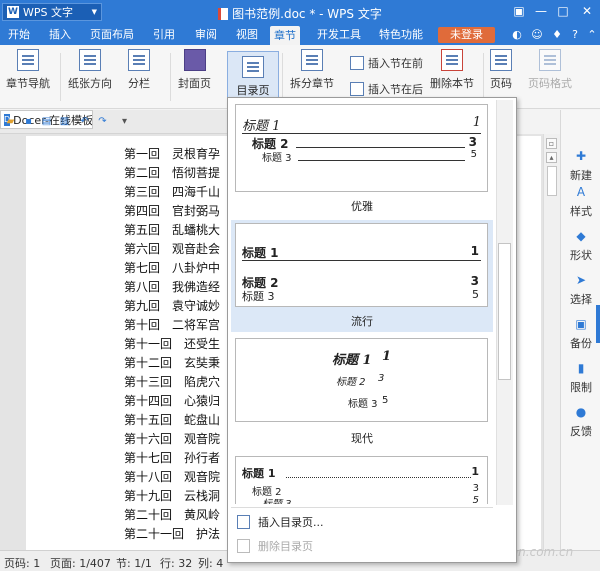 Image resolution: width=600 pixels, height=571 pixels. Describe the element at coordinates (580, 421) in the screenshot. I see `panel-feedback-button: ● 反馈` at that location.